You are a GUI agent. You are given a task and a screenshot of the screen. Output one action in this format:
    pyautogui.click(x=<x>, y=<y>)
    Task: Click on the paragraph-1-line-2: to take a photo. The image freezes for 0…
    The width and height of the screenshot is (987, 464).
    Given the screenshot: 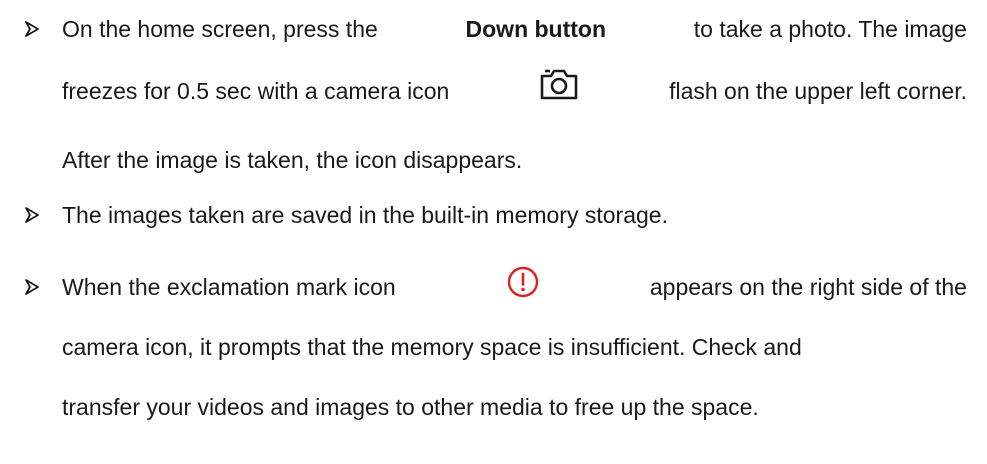 What is the action you would take?
    pyautogui.click(x=514, y=87)
    